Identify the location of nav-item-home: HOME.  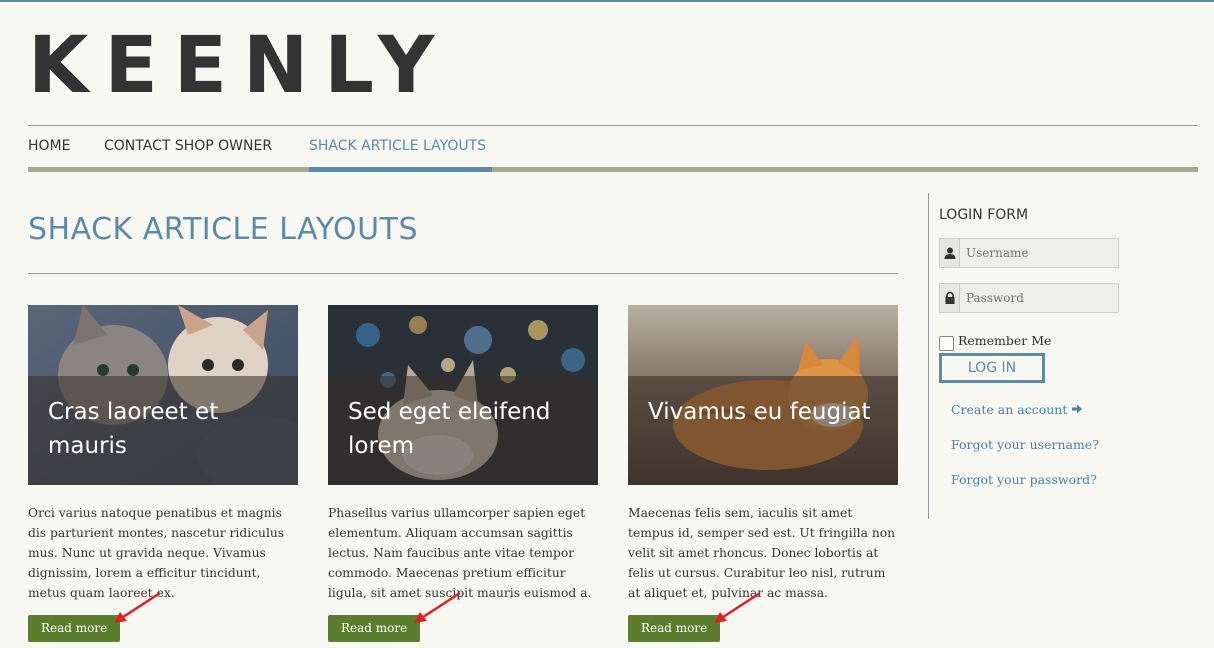
(49, 146).